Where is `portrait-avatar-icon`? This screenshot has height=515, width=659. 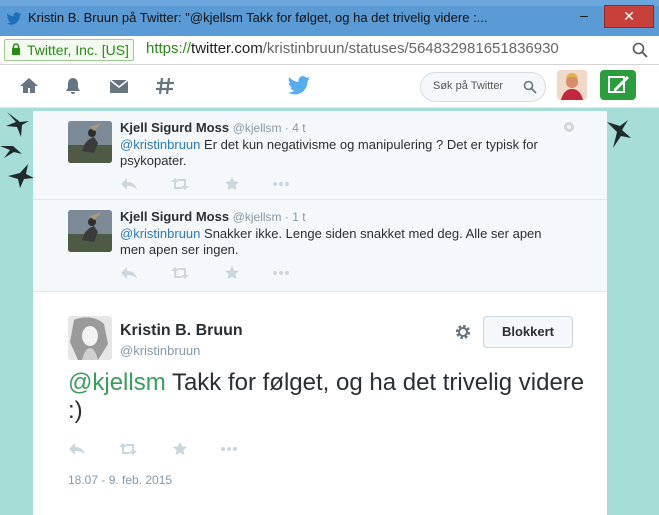 portrait-avatar-icon is located at coordinates (90, 338).